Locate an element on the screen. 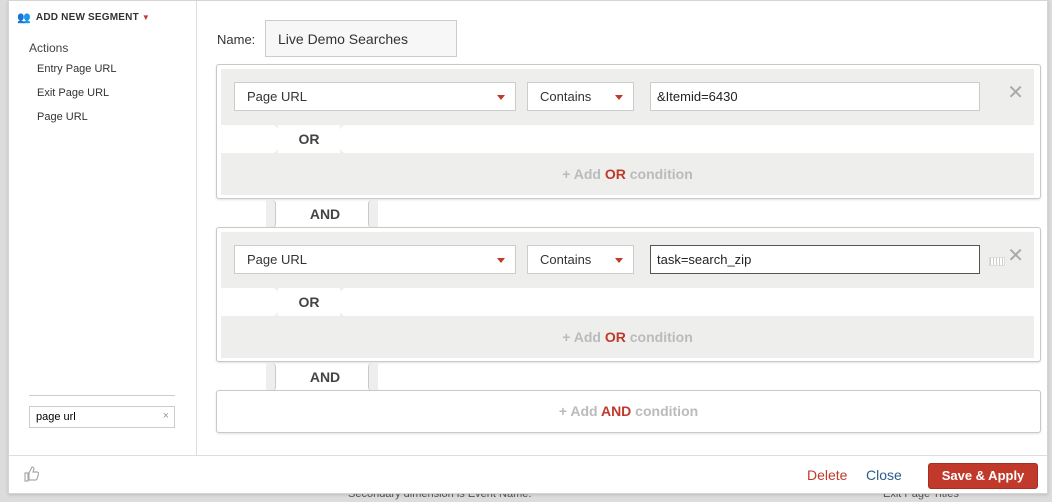  add-new-segment-menu: 👥 ADD NEW SEGMENT ▼ is located at coordinates (83, 17).